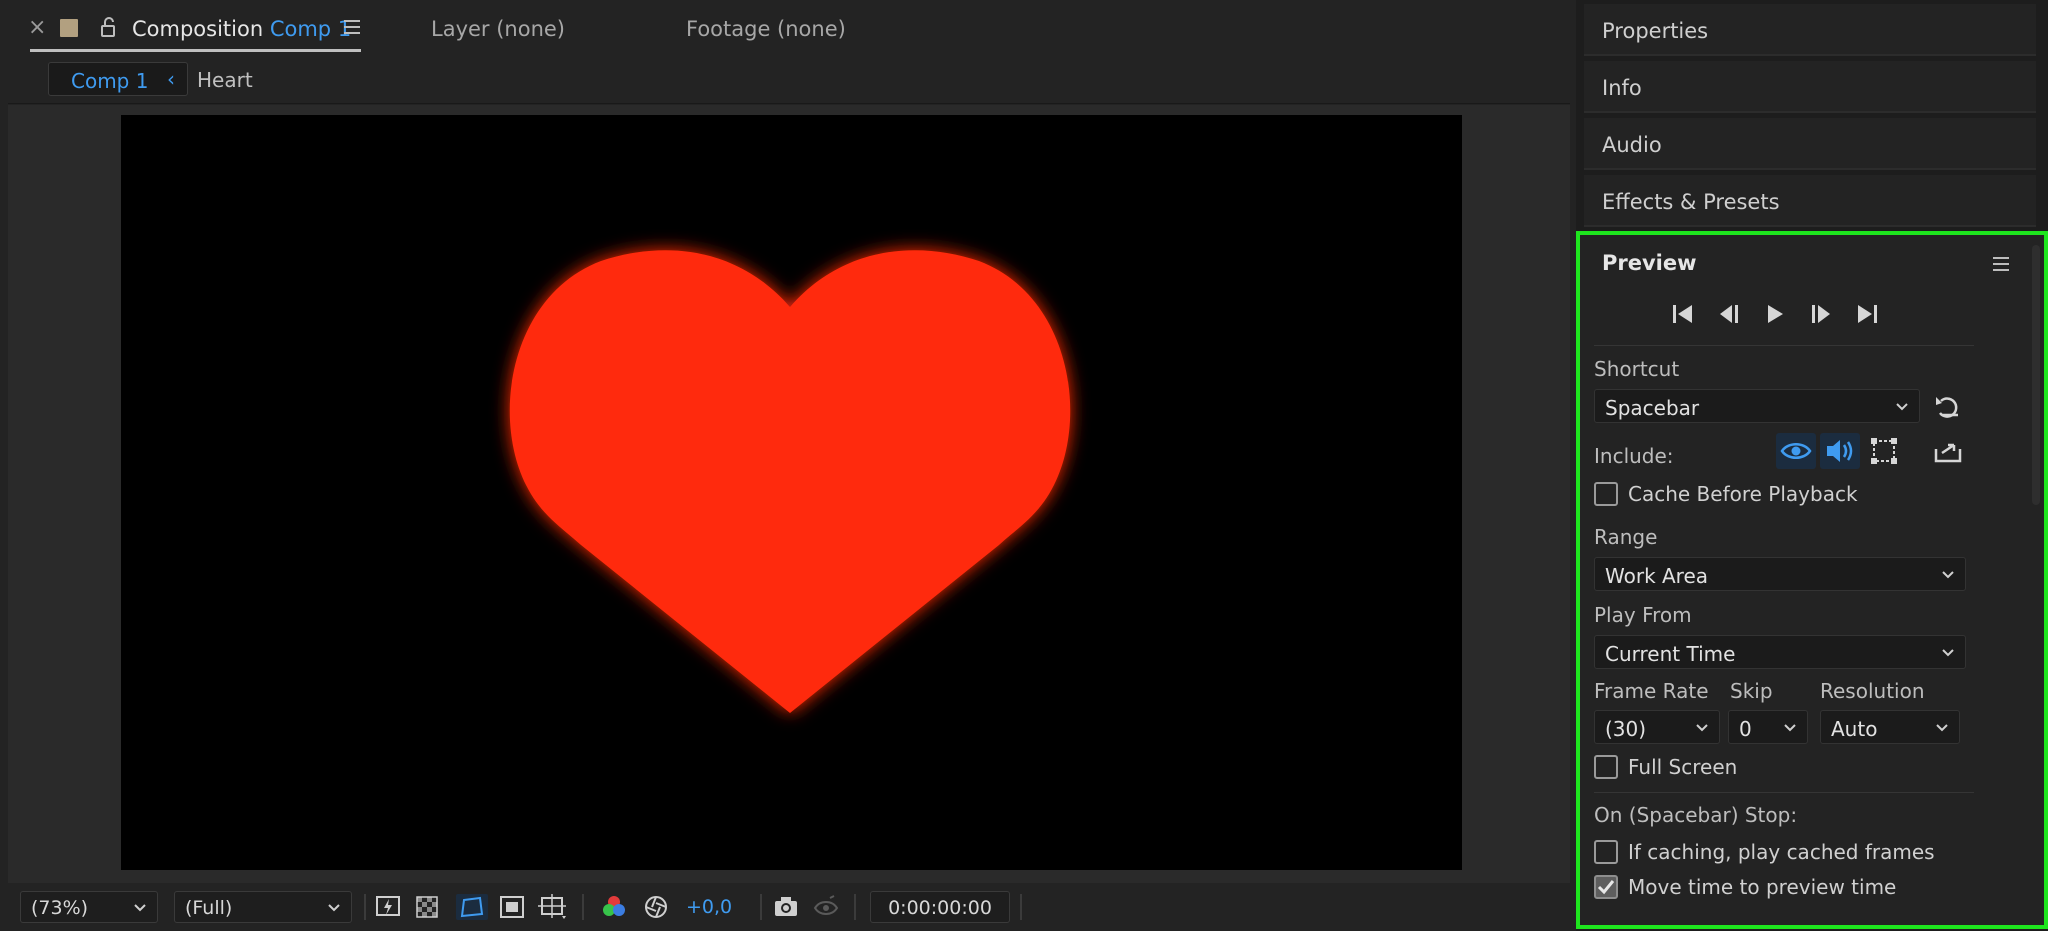 The height and width of the screenshot is (931, 2048). I want to click on fast-previews-icon, so click(388, 907).